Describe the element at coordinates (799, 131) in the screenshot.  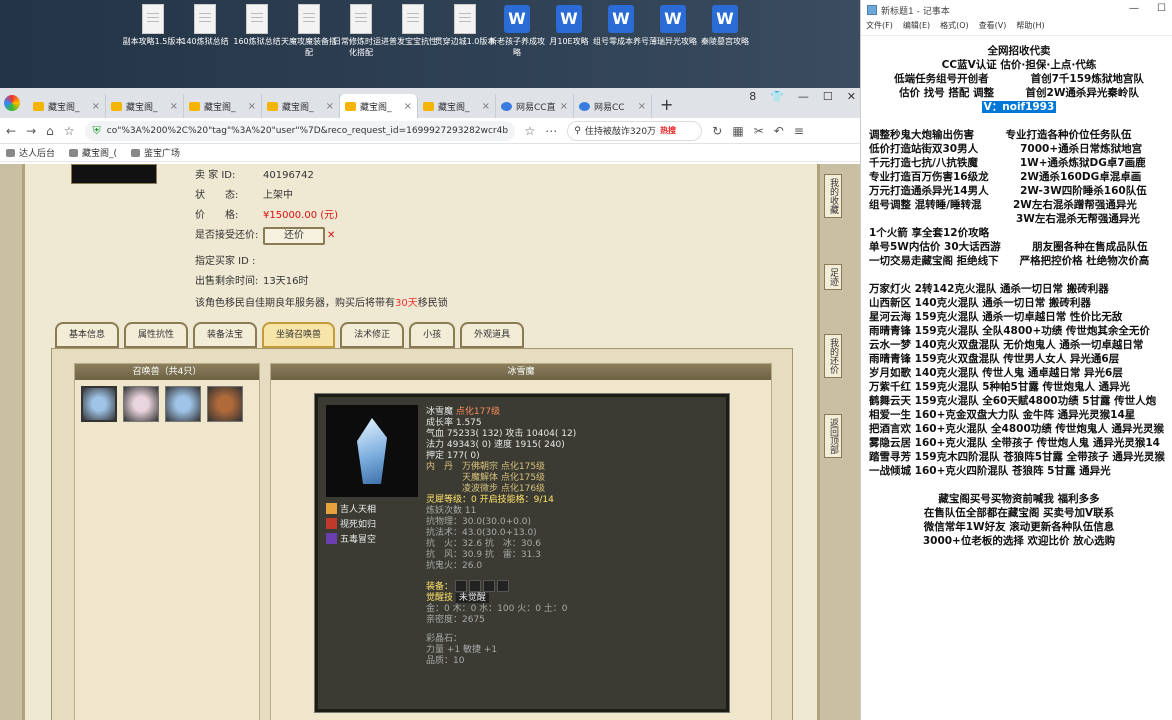
I see `menu-icon: ≡` at that location.